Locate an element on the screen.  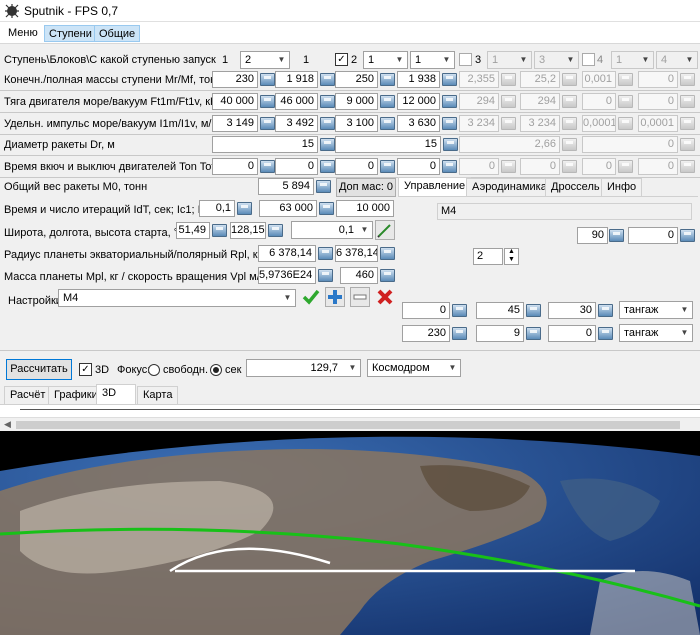
horizontal-scrollbar: ◀ is located at coordinates (350, 424).